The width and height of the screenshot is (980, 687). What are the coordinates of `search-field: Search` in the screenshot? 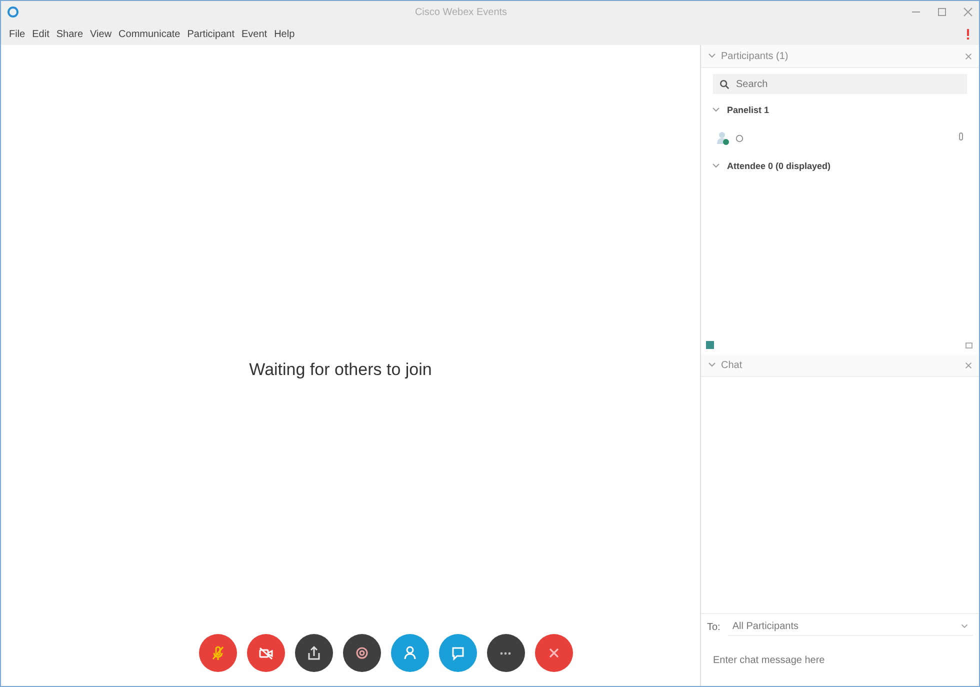 It's located at (847, 84).